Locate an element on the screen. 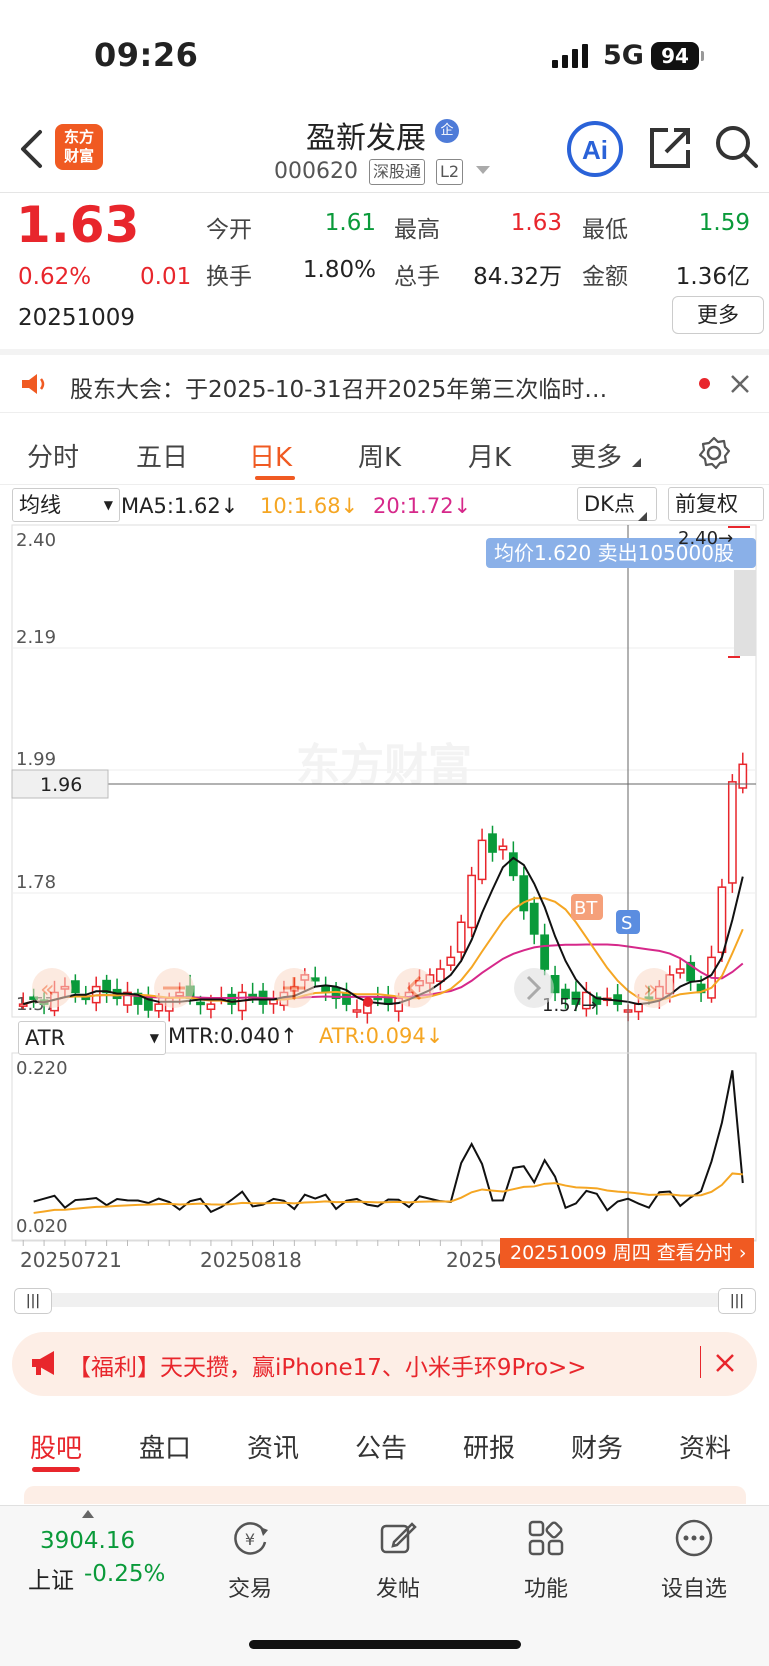 The height and width of the screenshot is (1666, 769). footer-watchlist: 设自选 is located at coordinates (694, 1587).